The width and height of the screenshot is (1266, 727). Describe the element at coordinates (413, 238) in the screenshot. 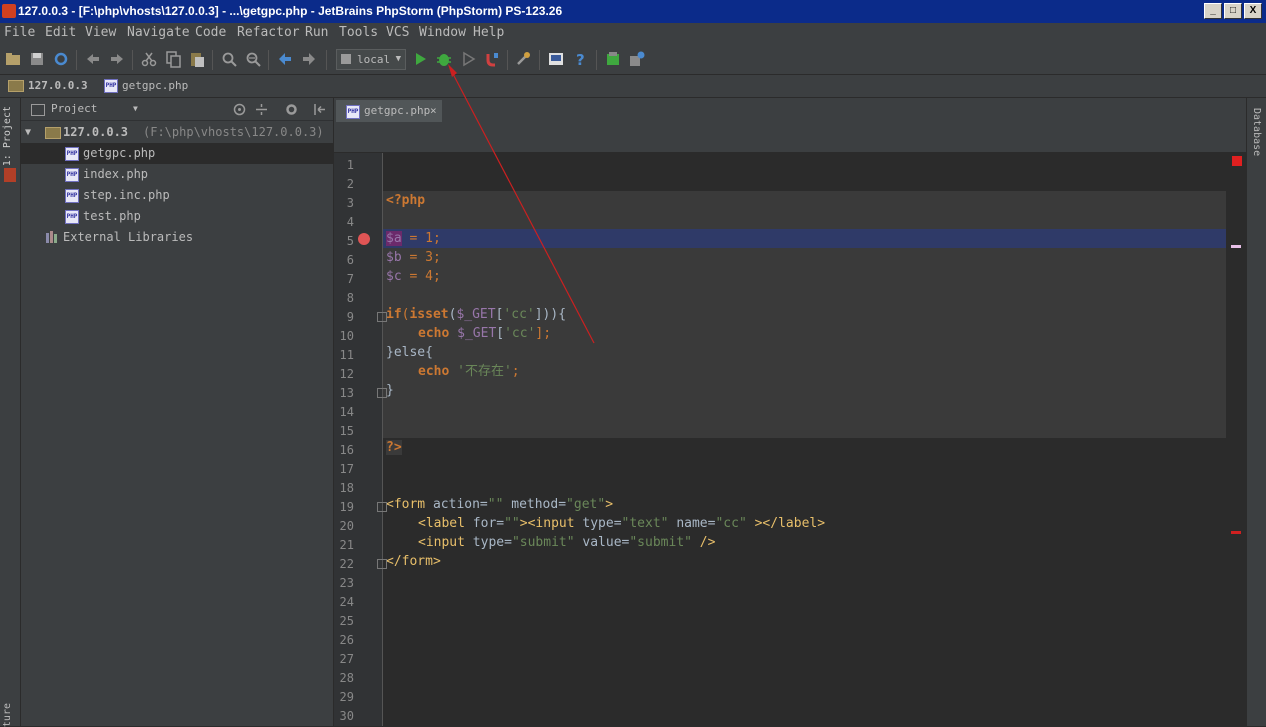

I see `code-line-5: $a = 1;` at that location.